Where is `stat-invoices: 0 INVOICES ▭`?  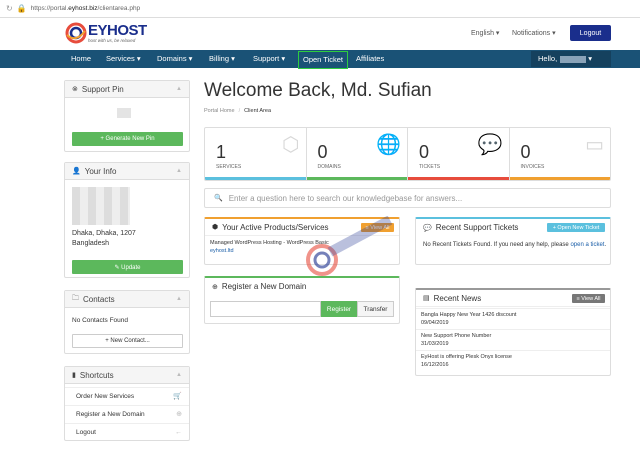
stat-invoices: 0 INVOICES ▭ is located at coordinates (559, 154).